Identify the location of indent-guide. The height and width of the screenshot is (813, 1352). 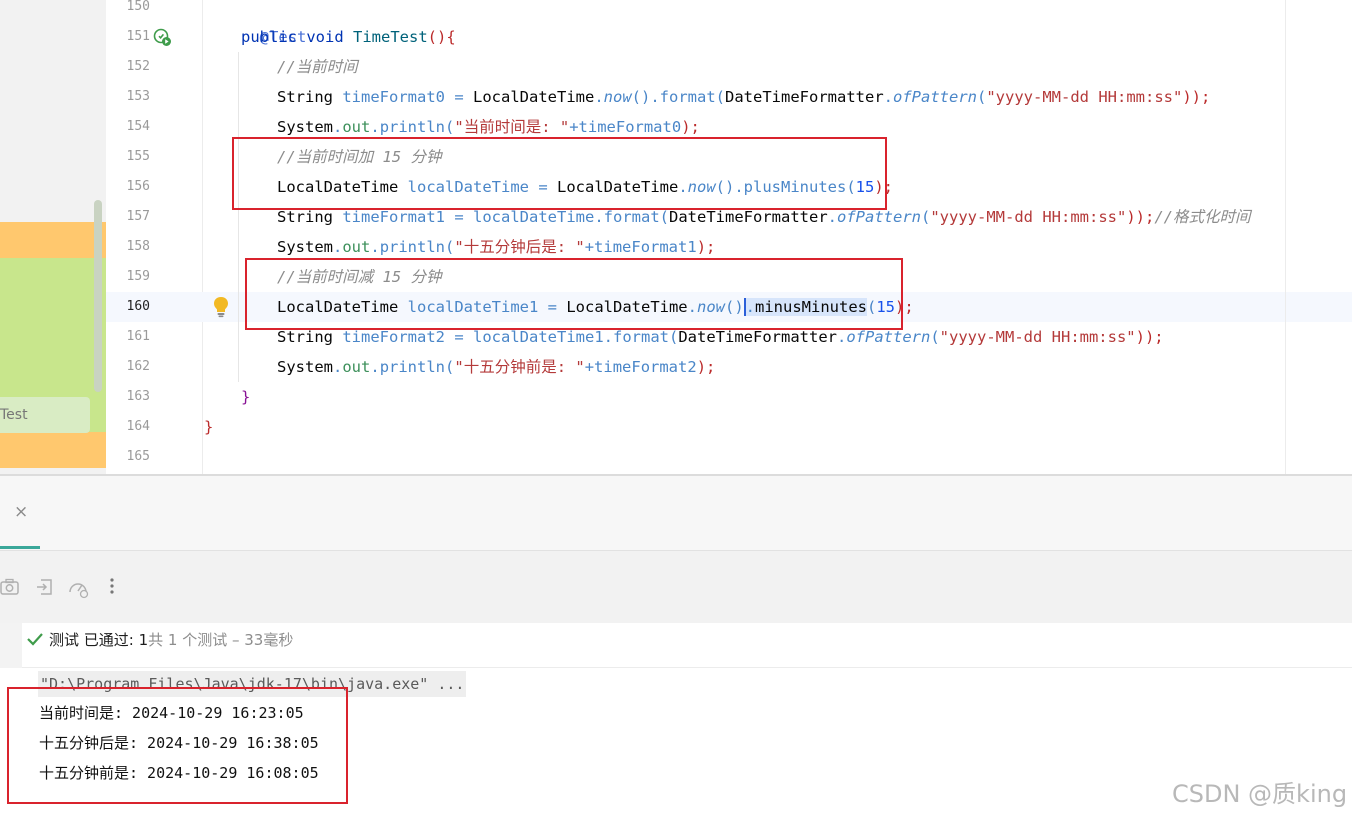
(238, 217).